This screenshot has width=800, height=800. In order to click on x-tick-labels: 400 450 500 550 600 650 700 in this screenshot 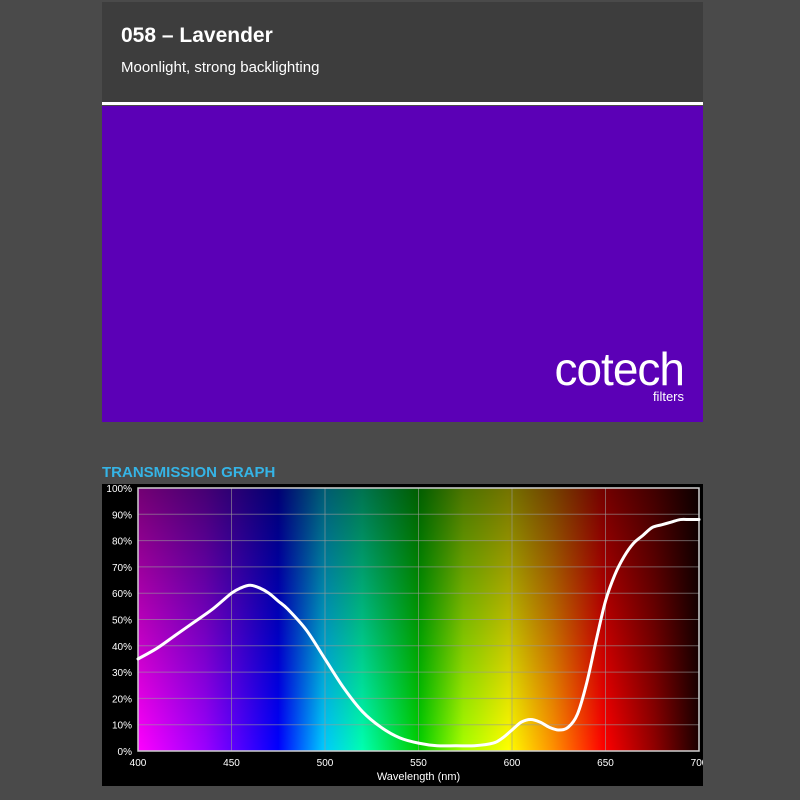, I will do `click(416, 763)`.